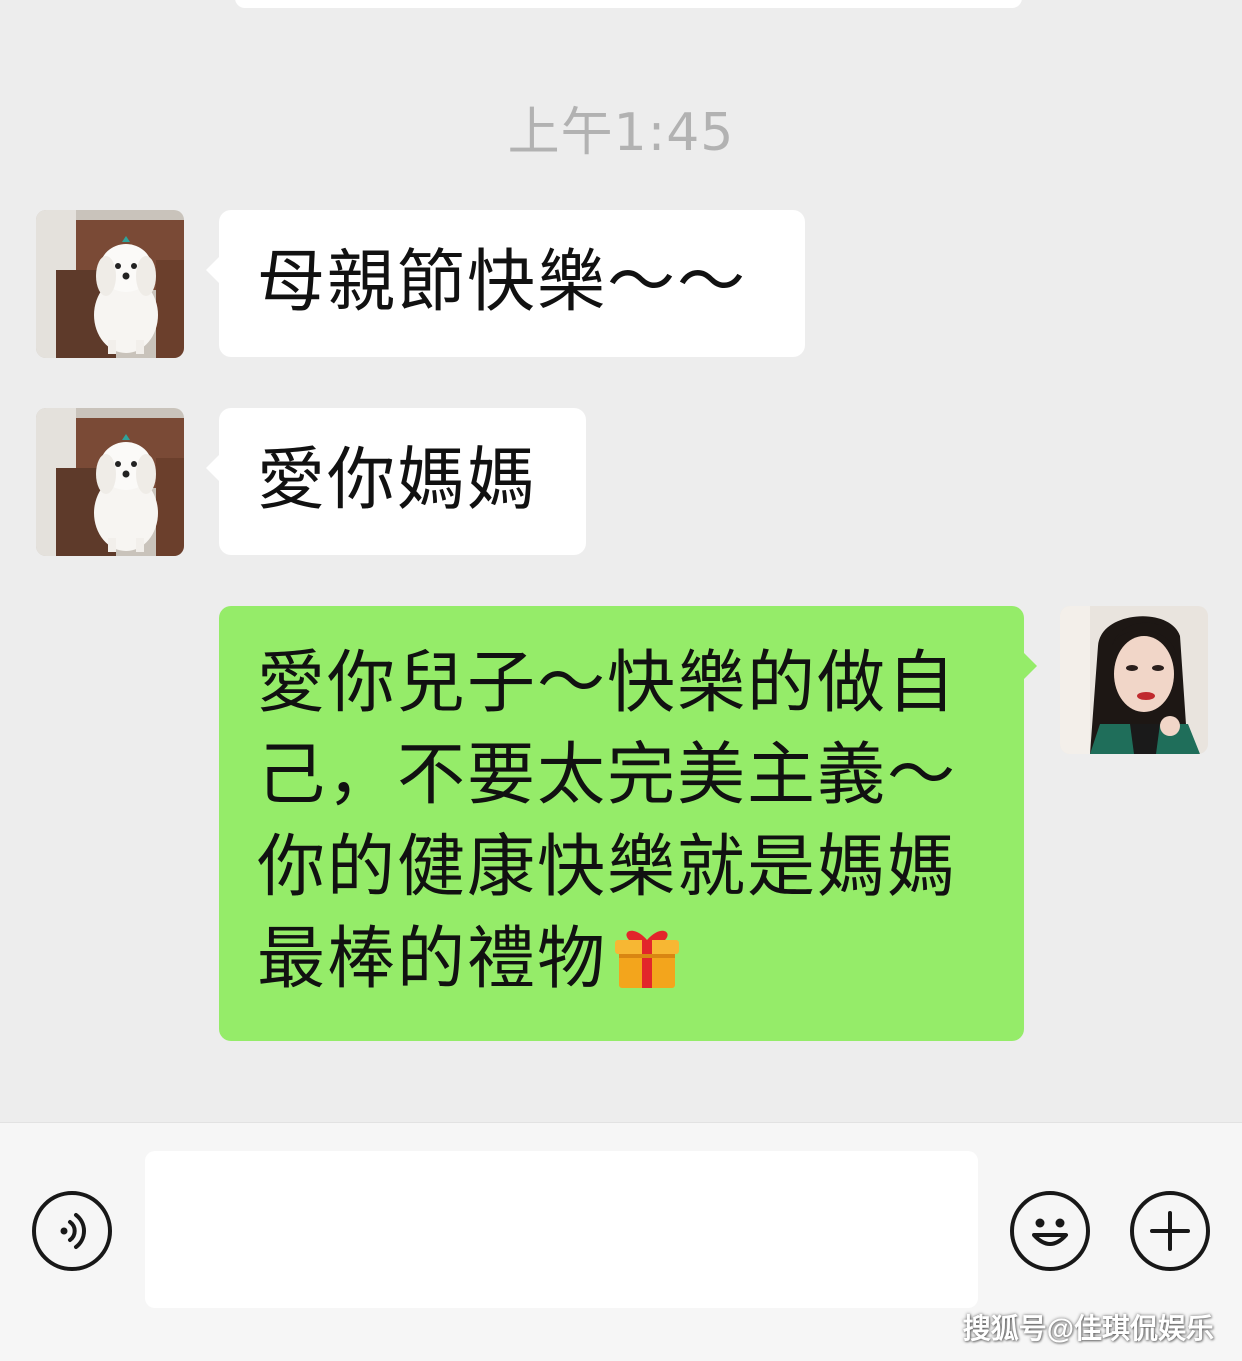 Image resolution: width=1242 pixels, height=1361 pixels. I want to click on message-timestamp: 上午1:45, so click(621, 133).